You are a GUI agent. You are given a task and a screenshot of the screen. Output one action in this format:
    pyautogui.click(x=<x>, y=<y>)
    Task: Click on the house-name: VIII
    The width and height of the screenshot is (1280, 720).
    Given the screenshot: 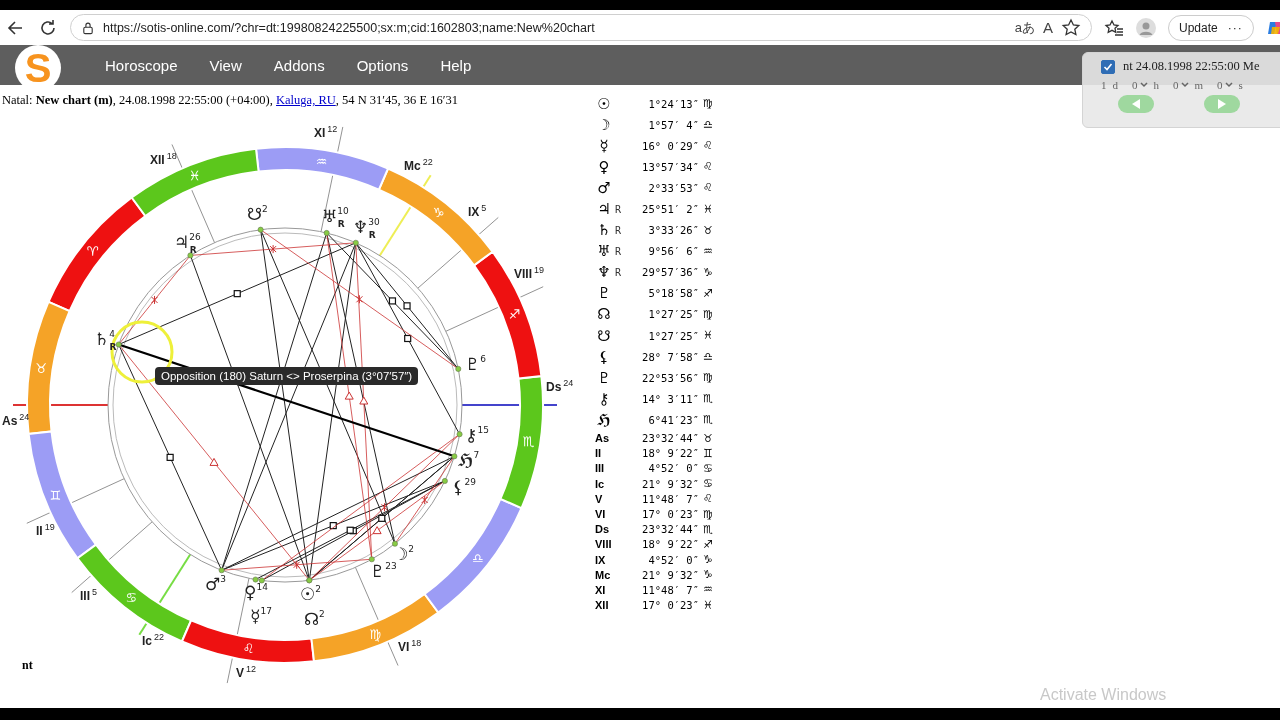 What is the action you would take?
    pyautogui.click(x=603, y=544)
    